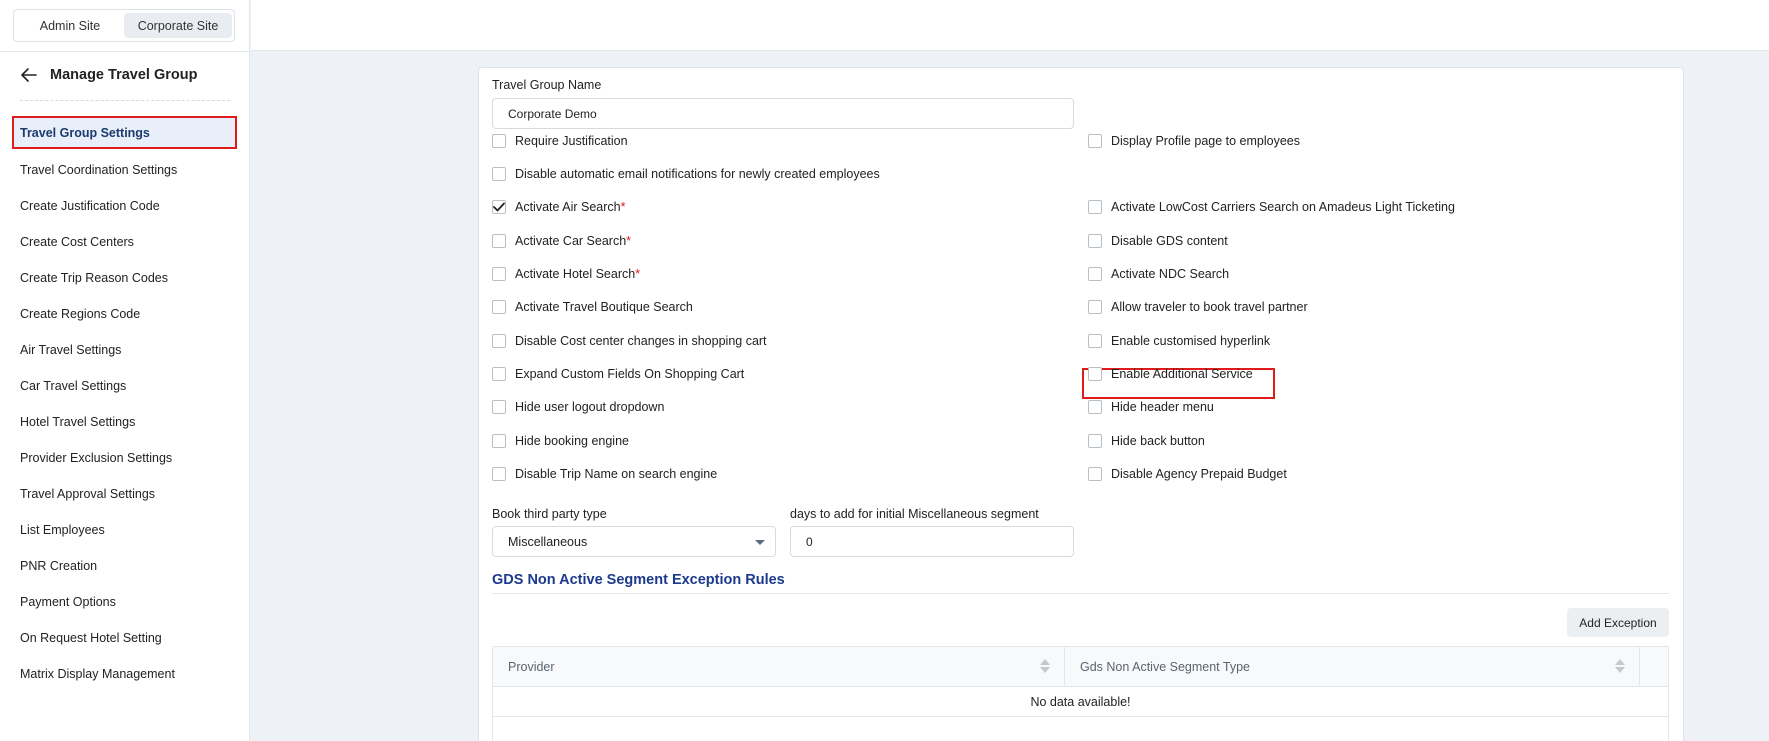  What do you see at coordinates (592, 307) in the screenshot?
I see `check-activate-travel-boutique: Activate Travel Boutique Search` at bounding box center [592, 307].